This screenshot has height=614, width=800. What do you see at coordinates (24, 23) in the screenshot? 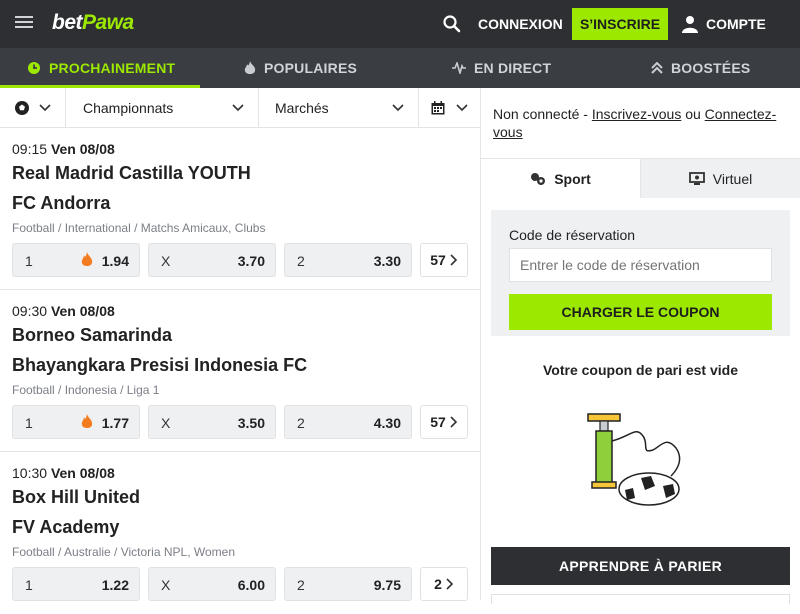
I see `menu-icon` at bounding box center [24, 23].